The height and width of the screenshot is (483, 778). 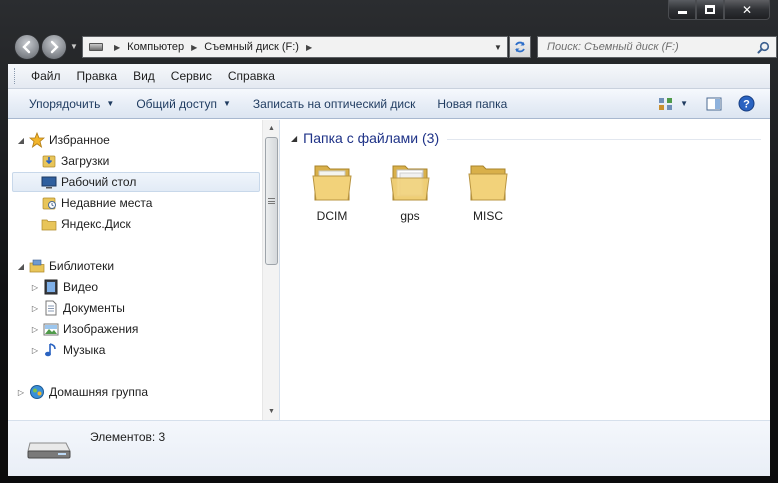 I want to click on refresh-button, so click(x=520, y=47).